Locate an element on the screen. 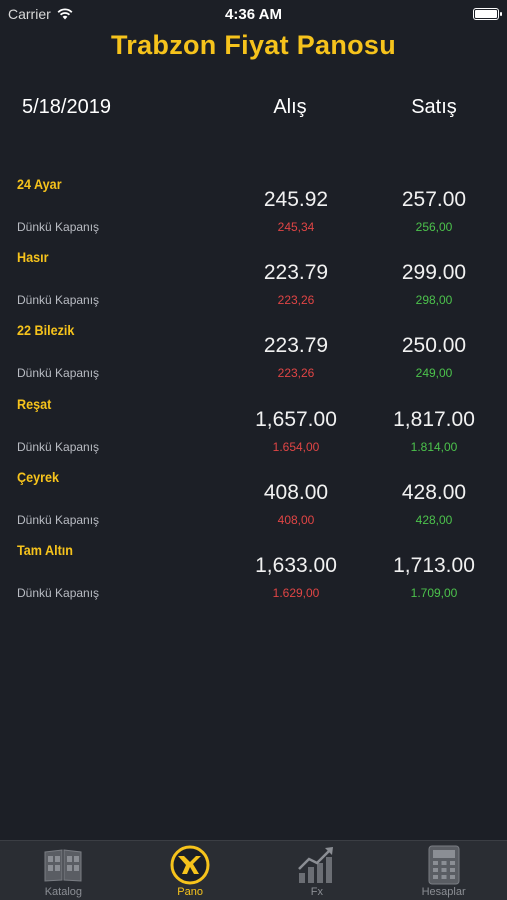 The height and width of the screenshot is (900, 507). table-header: 5/18/2019 Alış Satış is located at coordinates (253, 110).